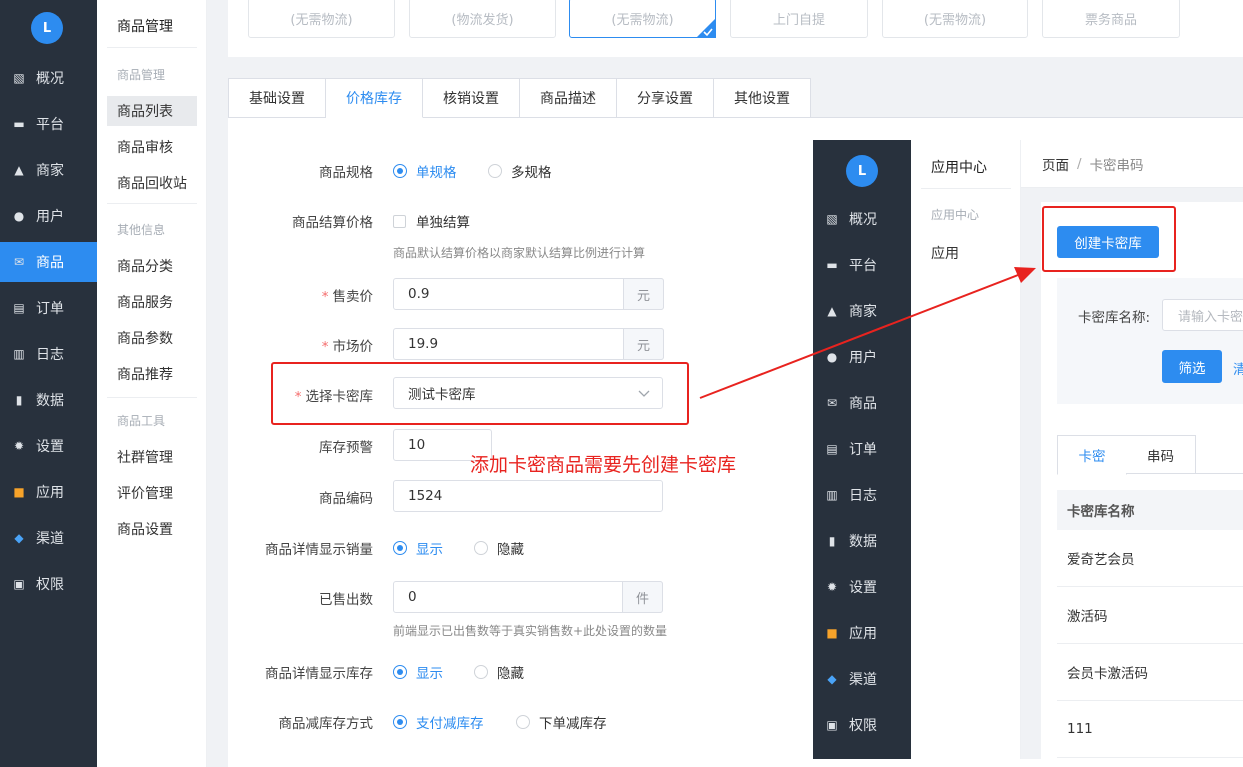  I want to click on show-stock-radio: 显示, so click(418, 672).